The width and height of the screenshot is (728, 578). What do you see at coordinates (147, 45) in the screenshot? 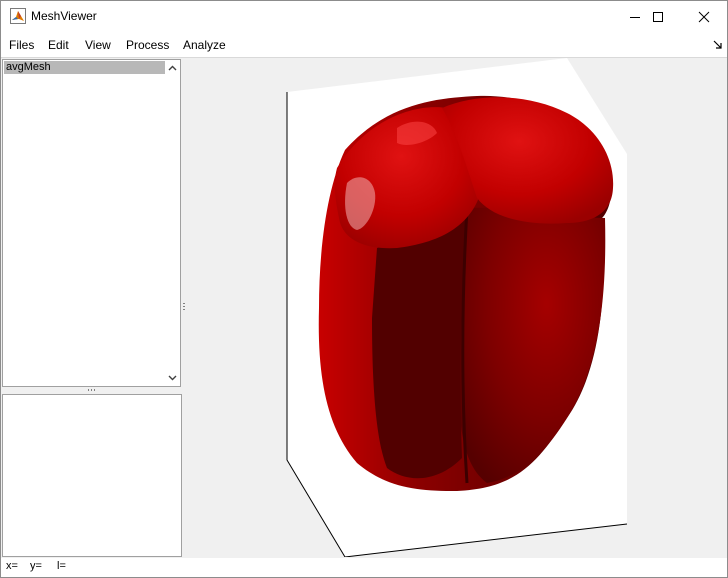
I see `menu-process: Process` at bounding box center [147, 45].